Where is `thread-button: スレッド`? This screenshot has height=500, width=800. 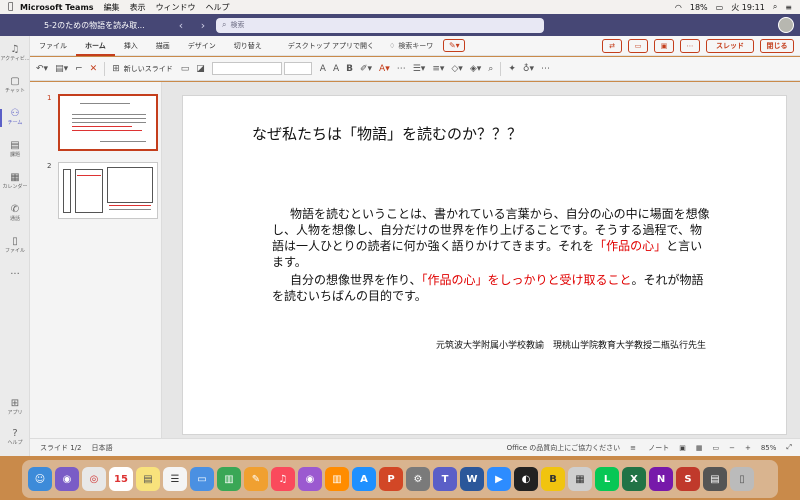 thread-button: スレッド is located at coordinates (730, 45).